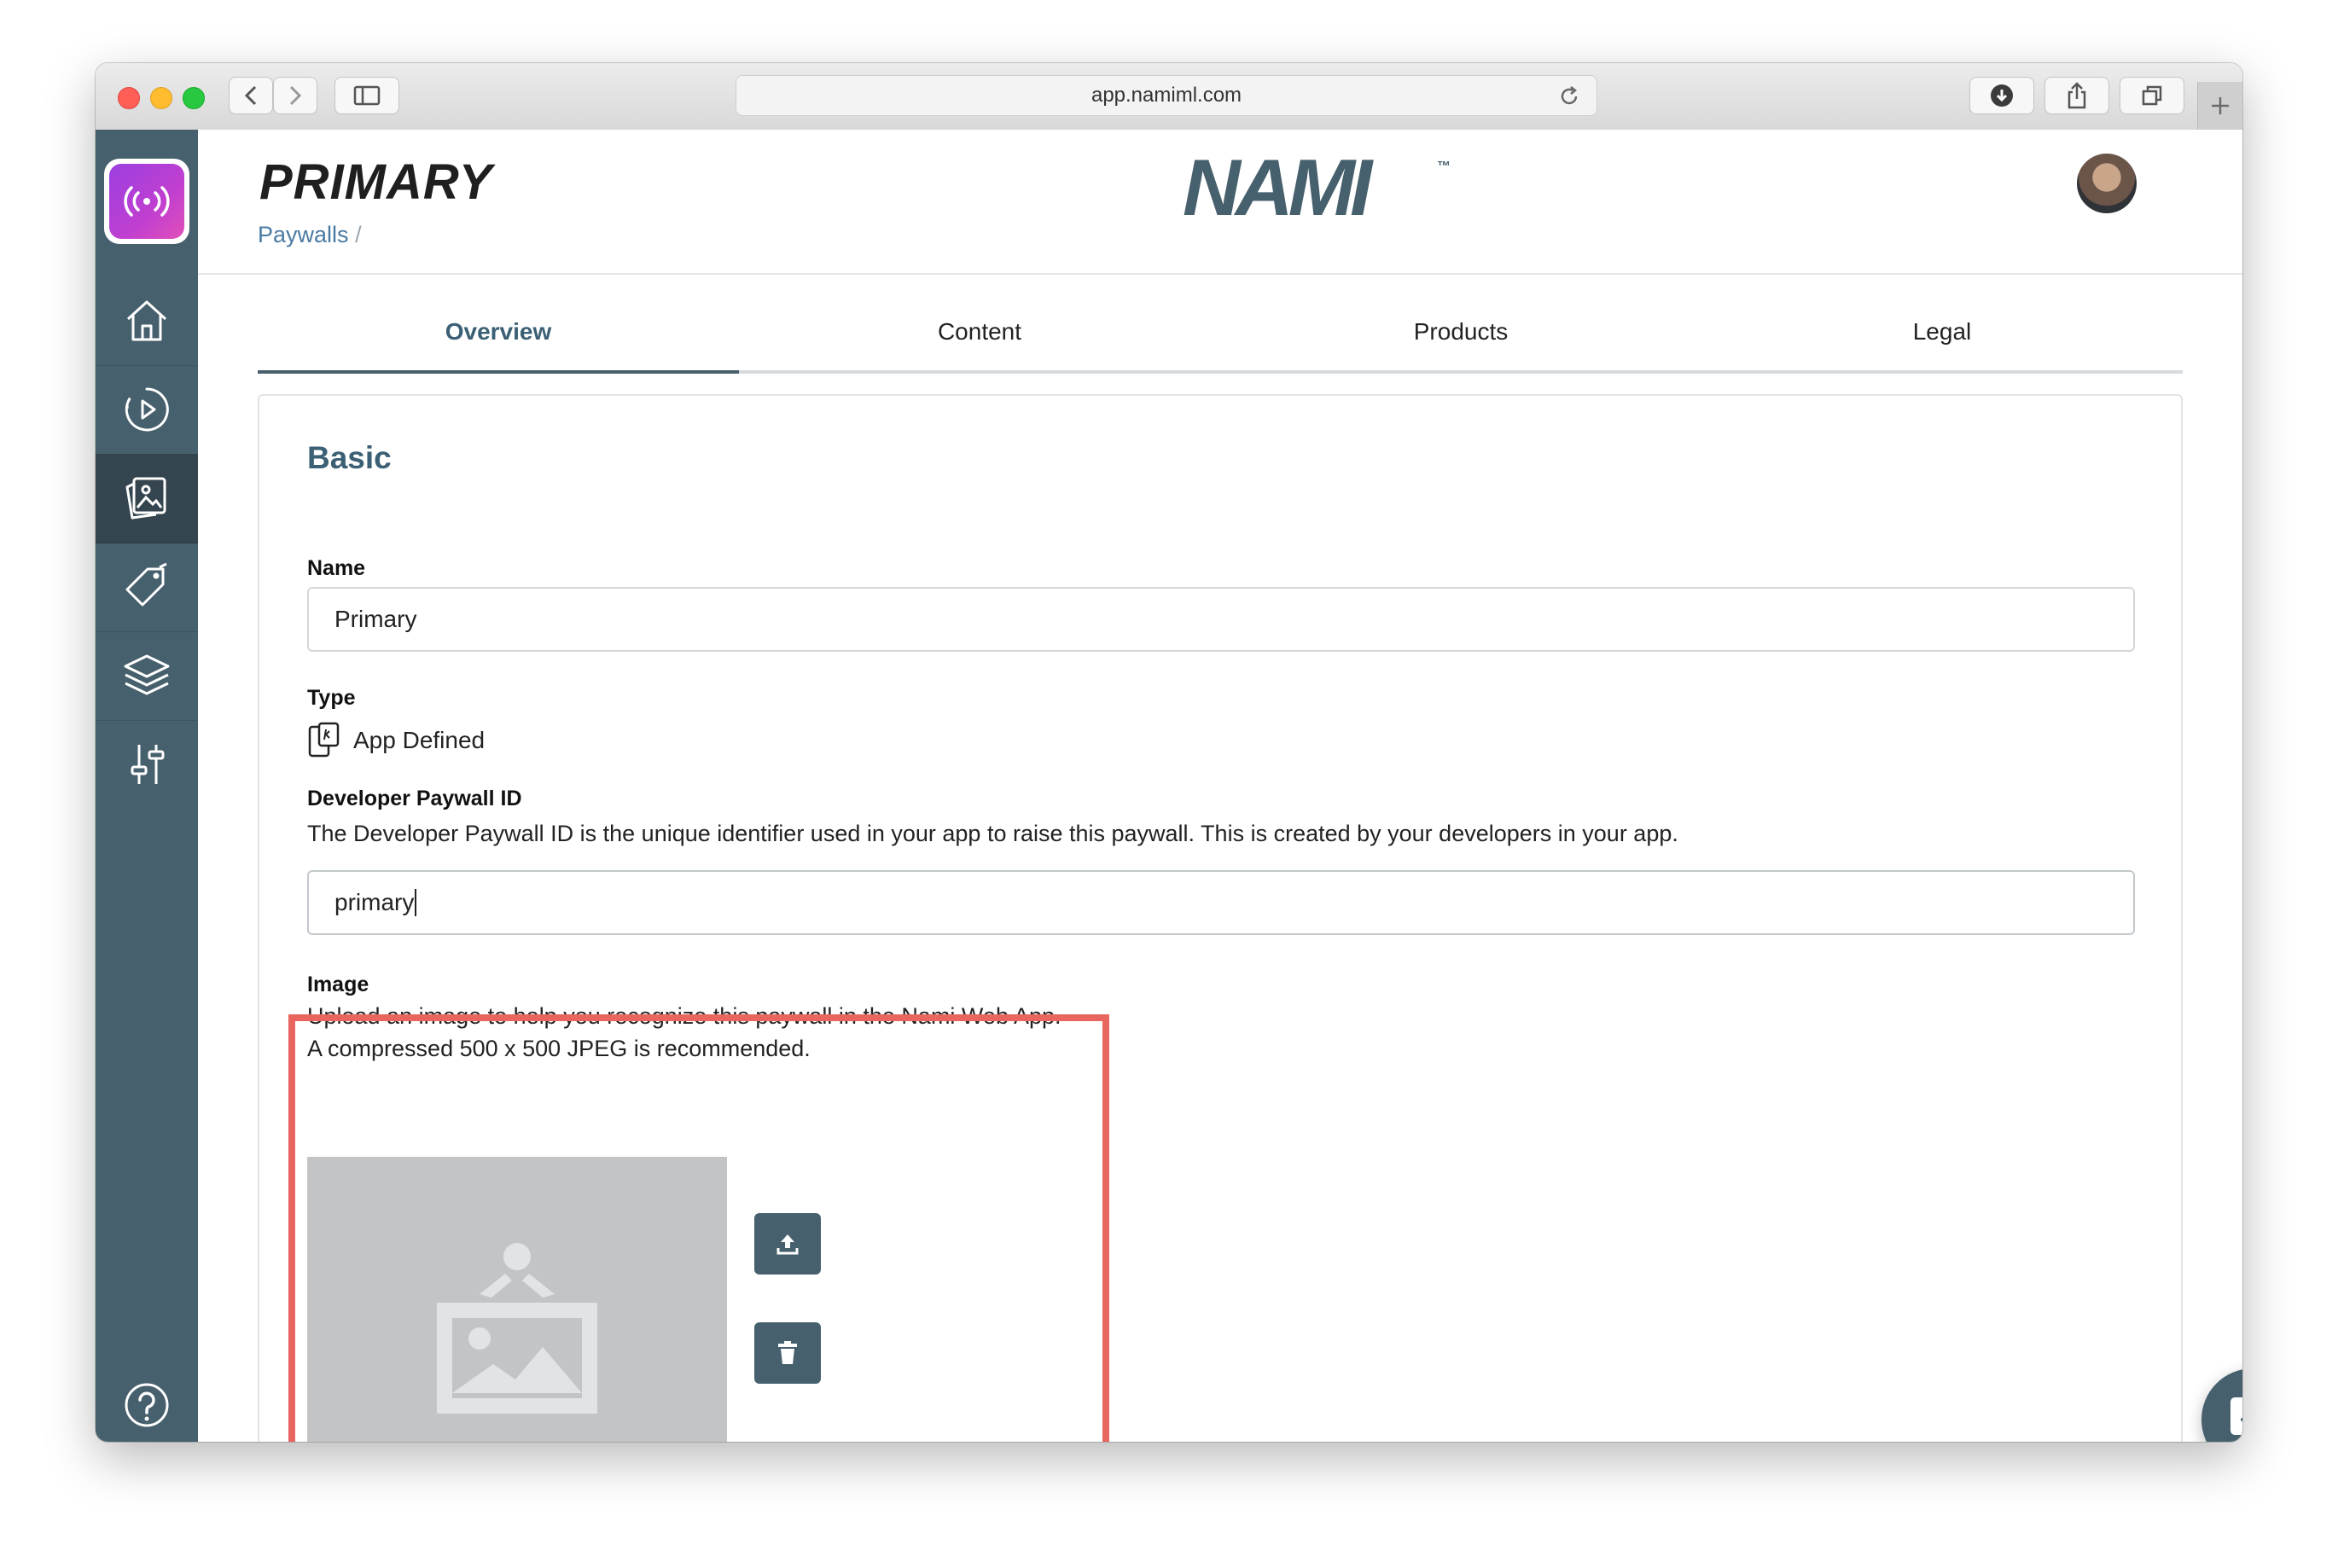  What do you see at coordinates (1221, 902) in the screenshot?
I see `developer-paywall-id-input: primary` at bounding box center [1221, 902].